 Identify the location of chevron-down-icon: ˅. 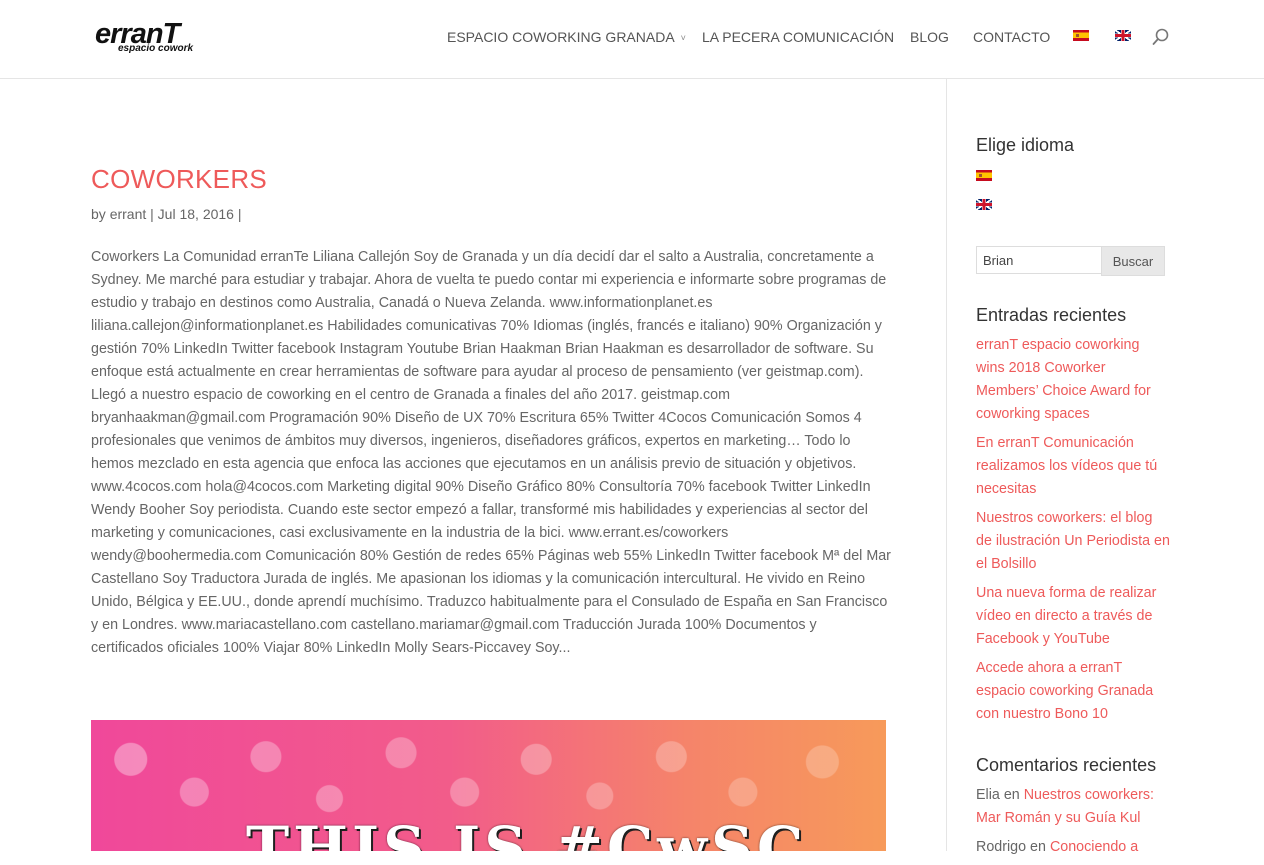
(683, 38).